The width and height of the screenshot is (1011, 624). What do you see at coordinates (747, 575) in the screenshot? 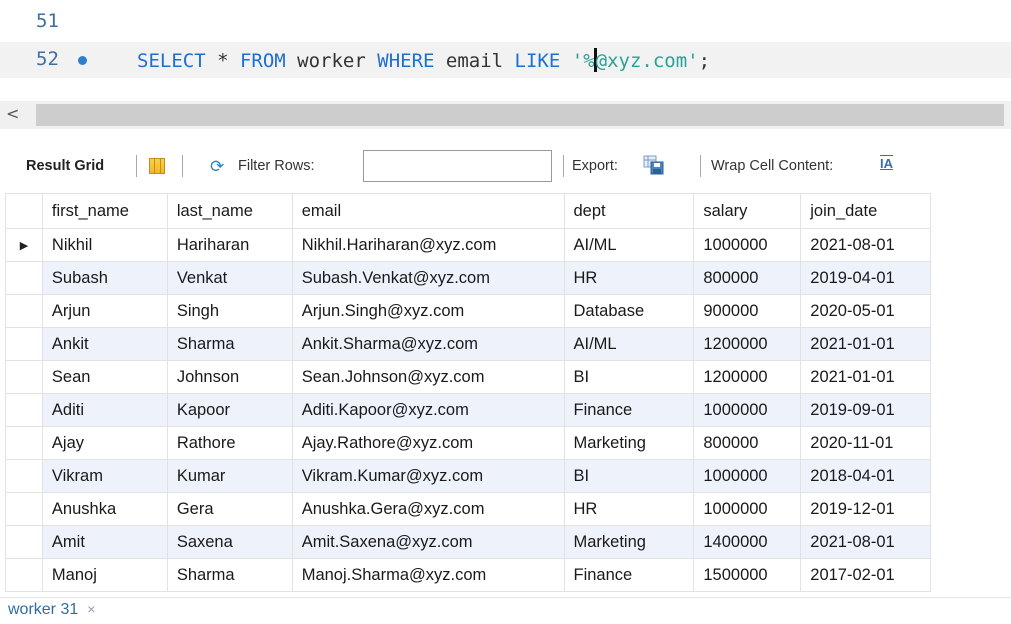
I see `table-cell-salary: 1500000` at bounding box center [747, 575].